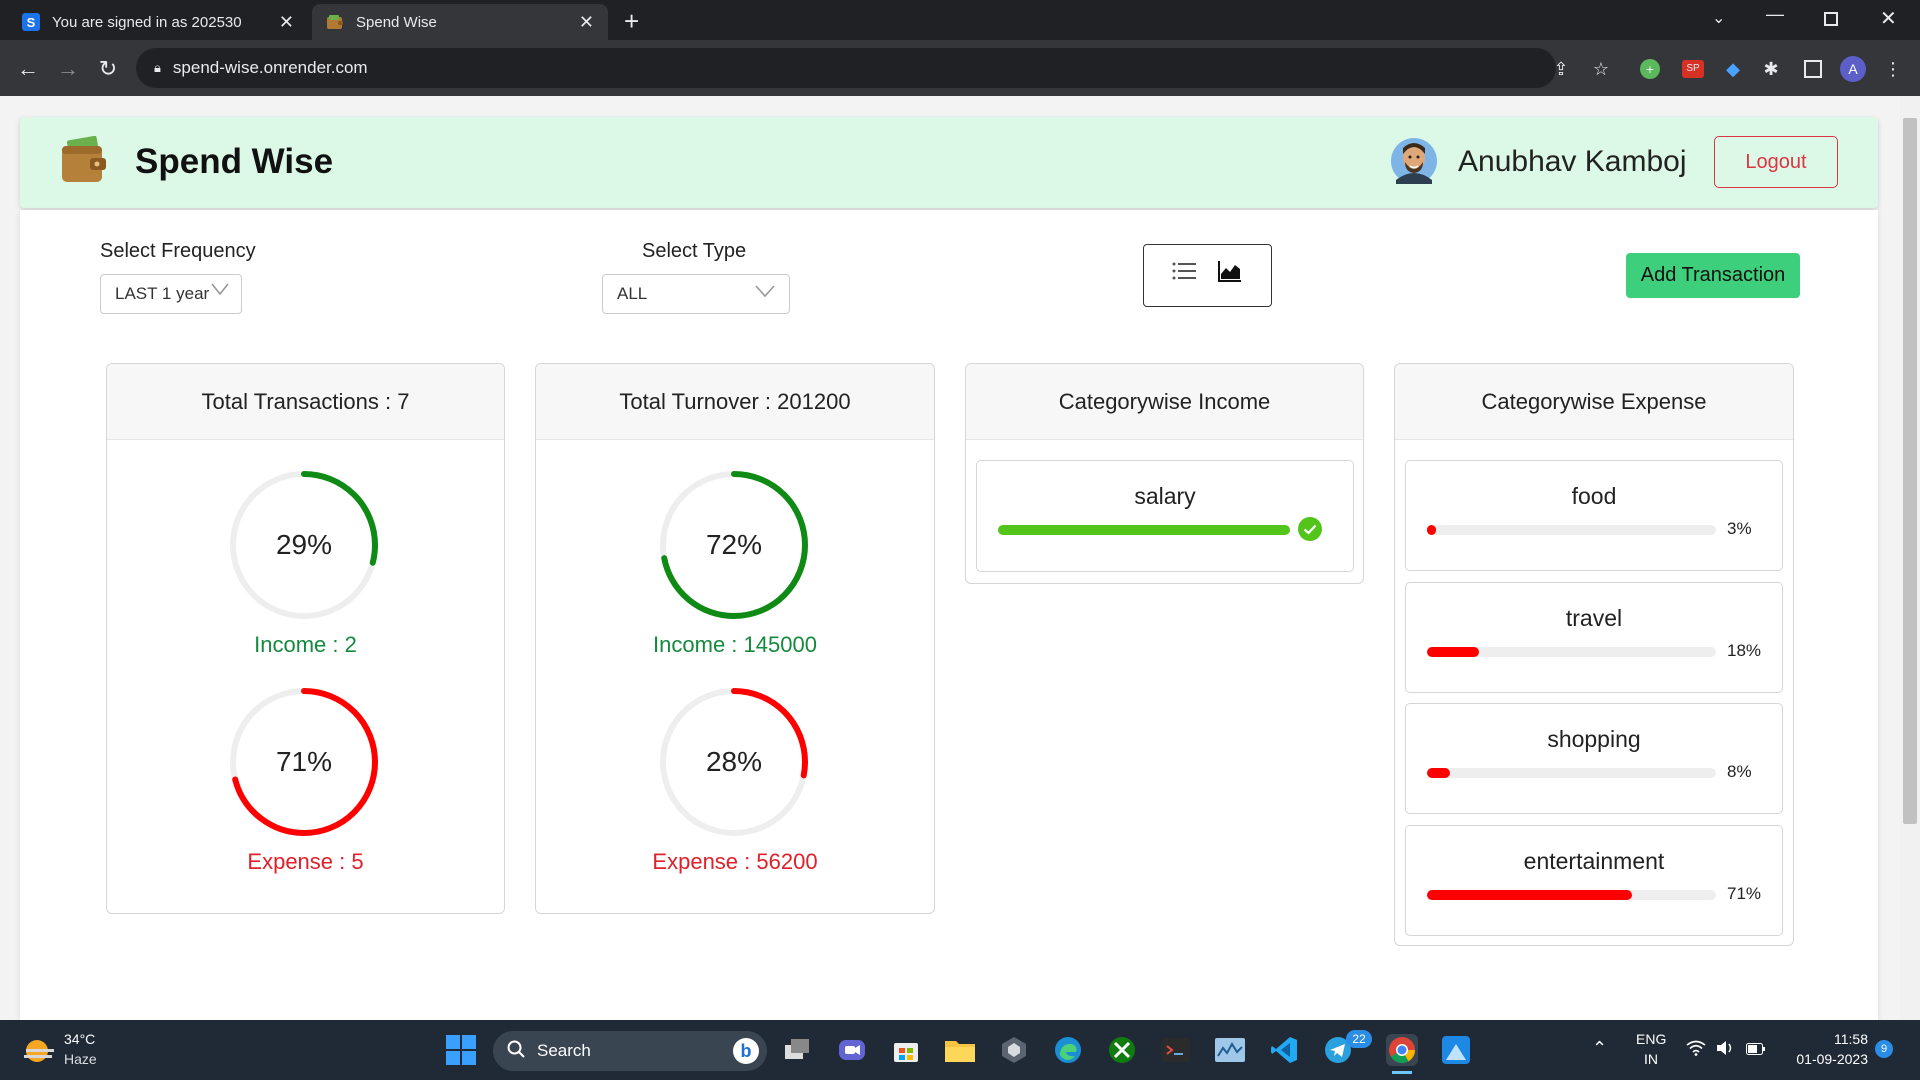 This screenshot has height=1080, width=1920. Describe the element at coordinates (461, 1052) in the screenshot. I see `windows-start-icon` at that location.